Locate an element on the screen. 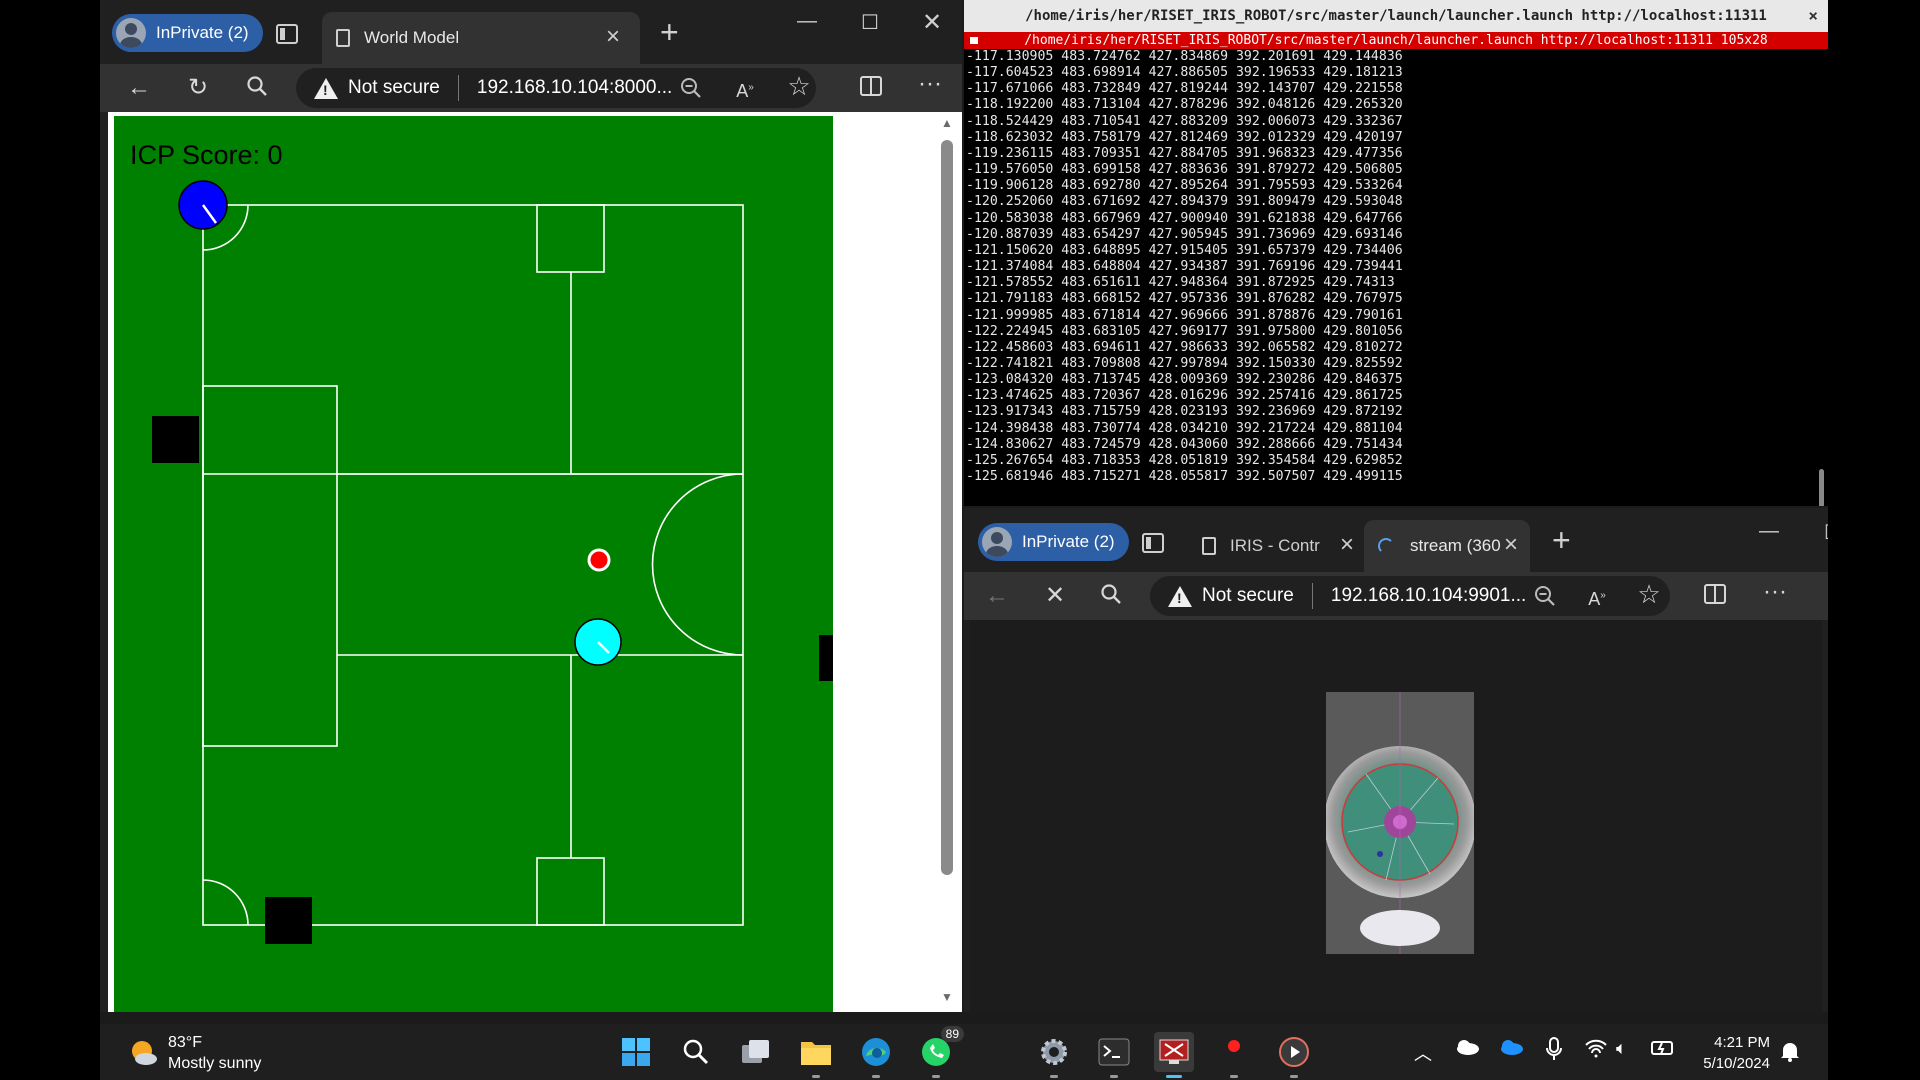 The image size is (1920, 1080). wifi-icon is located at coordinates (1596, 1050).